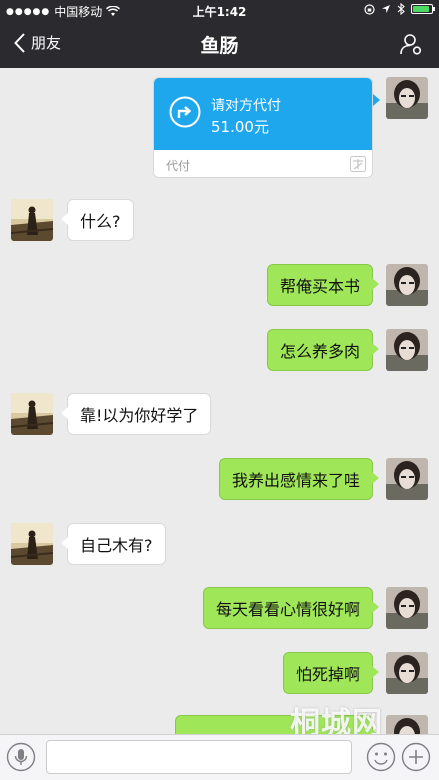  What do you see at coordinates (287, 609) in the screenshot?
I see `message-text: 每天看看心情很好啊` at bounding box center [287, 609].